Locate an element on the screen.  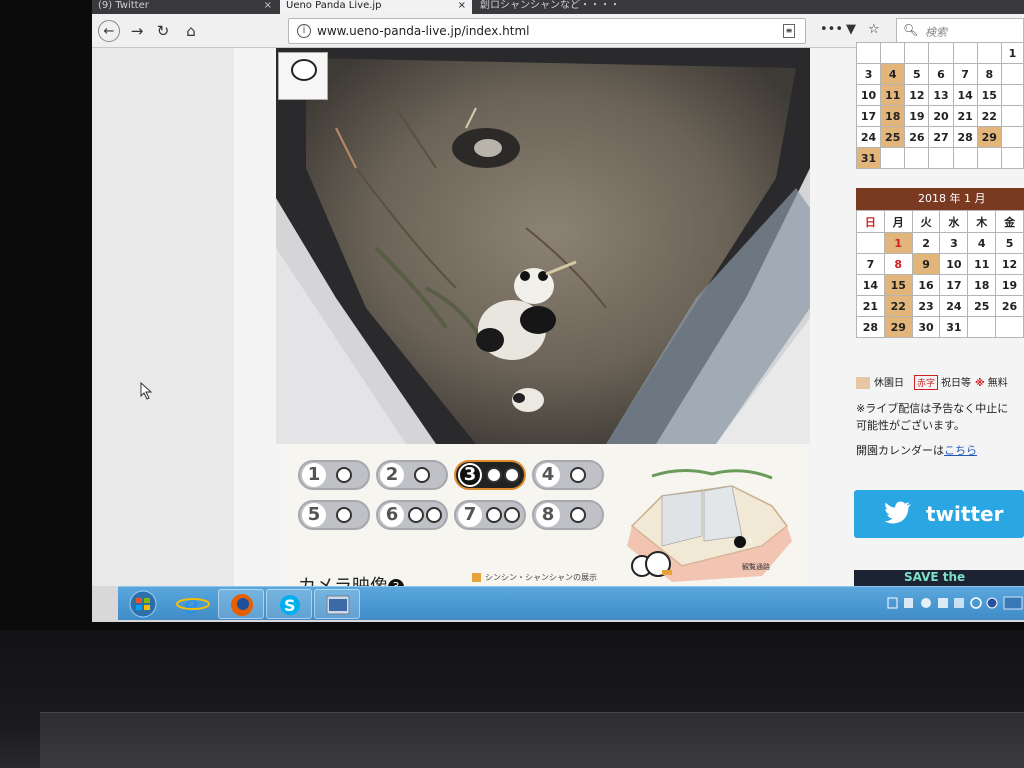
menu-dots-icon: ••• is located at coordinates (831, 29).